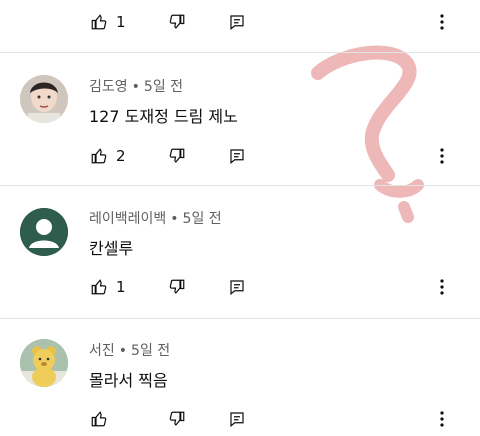  I want to click on comment-actions, so click(276, 419).